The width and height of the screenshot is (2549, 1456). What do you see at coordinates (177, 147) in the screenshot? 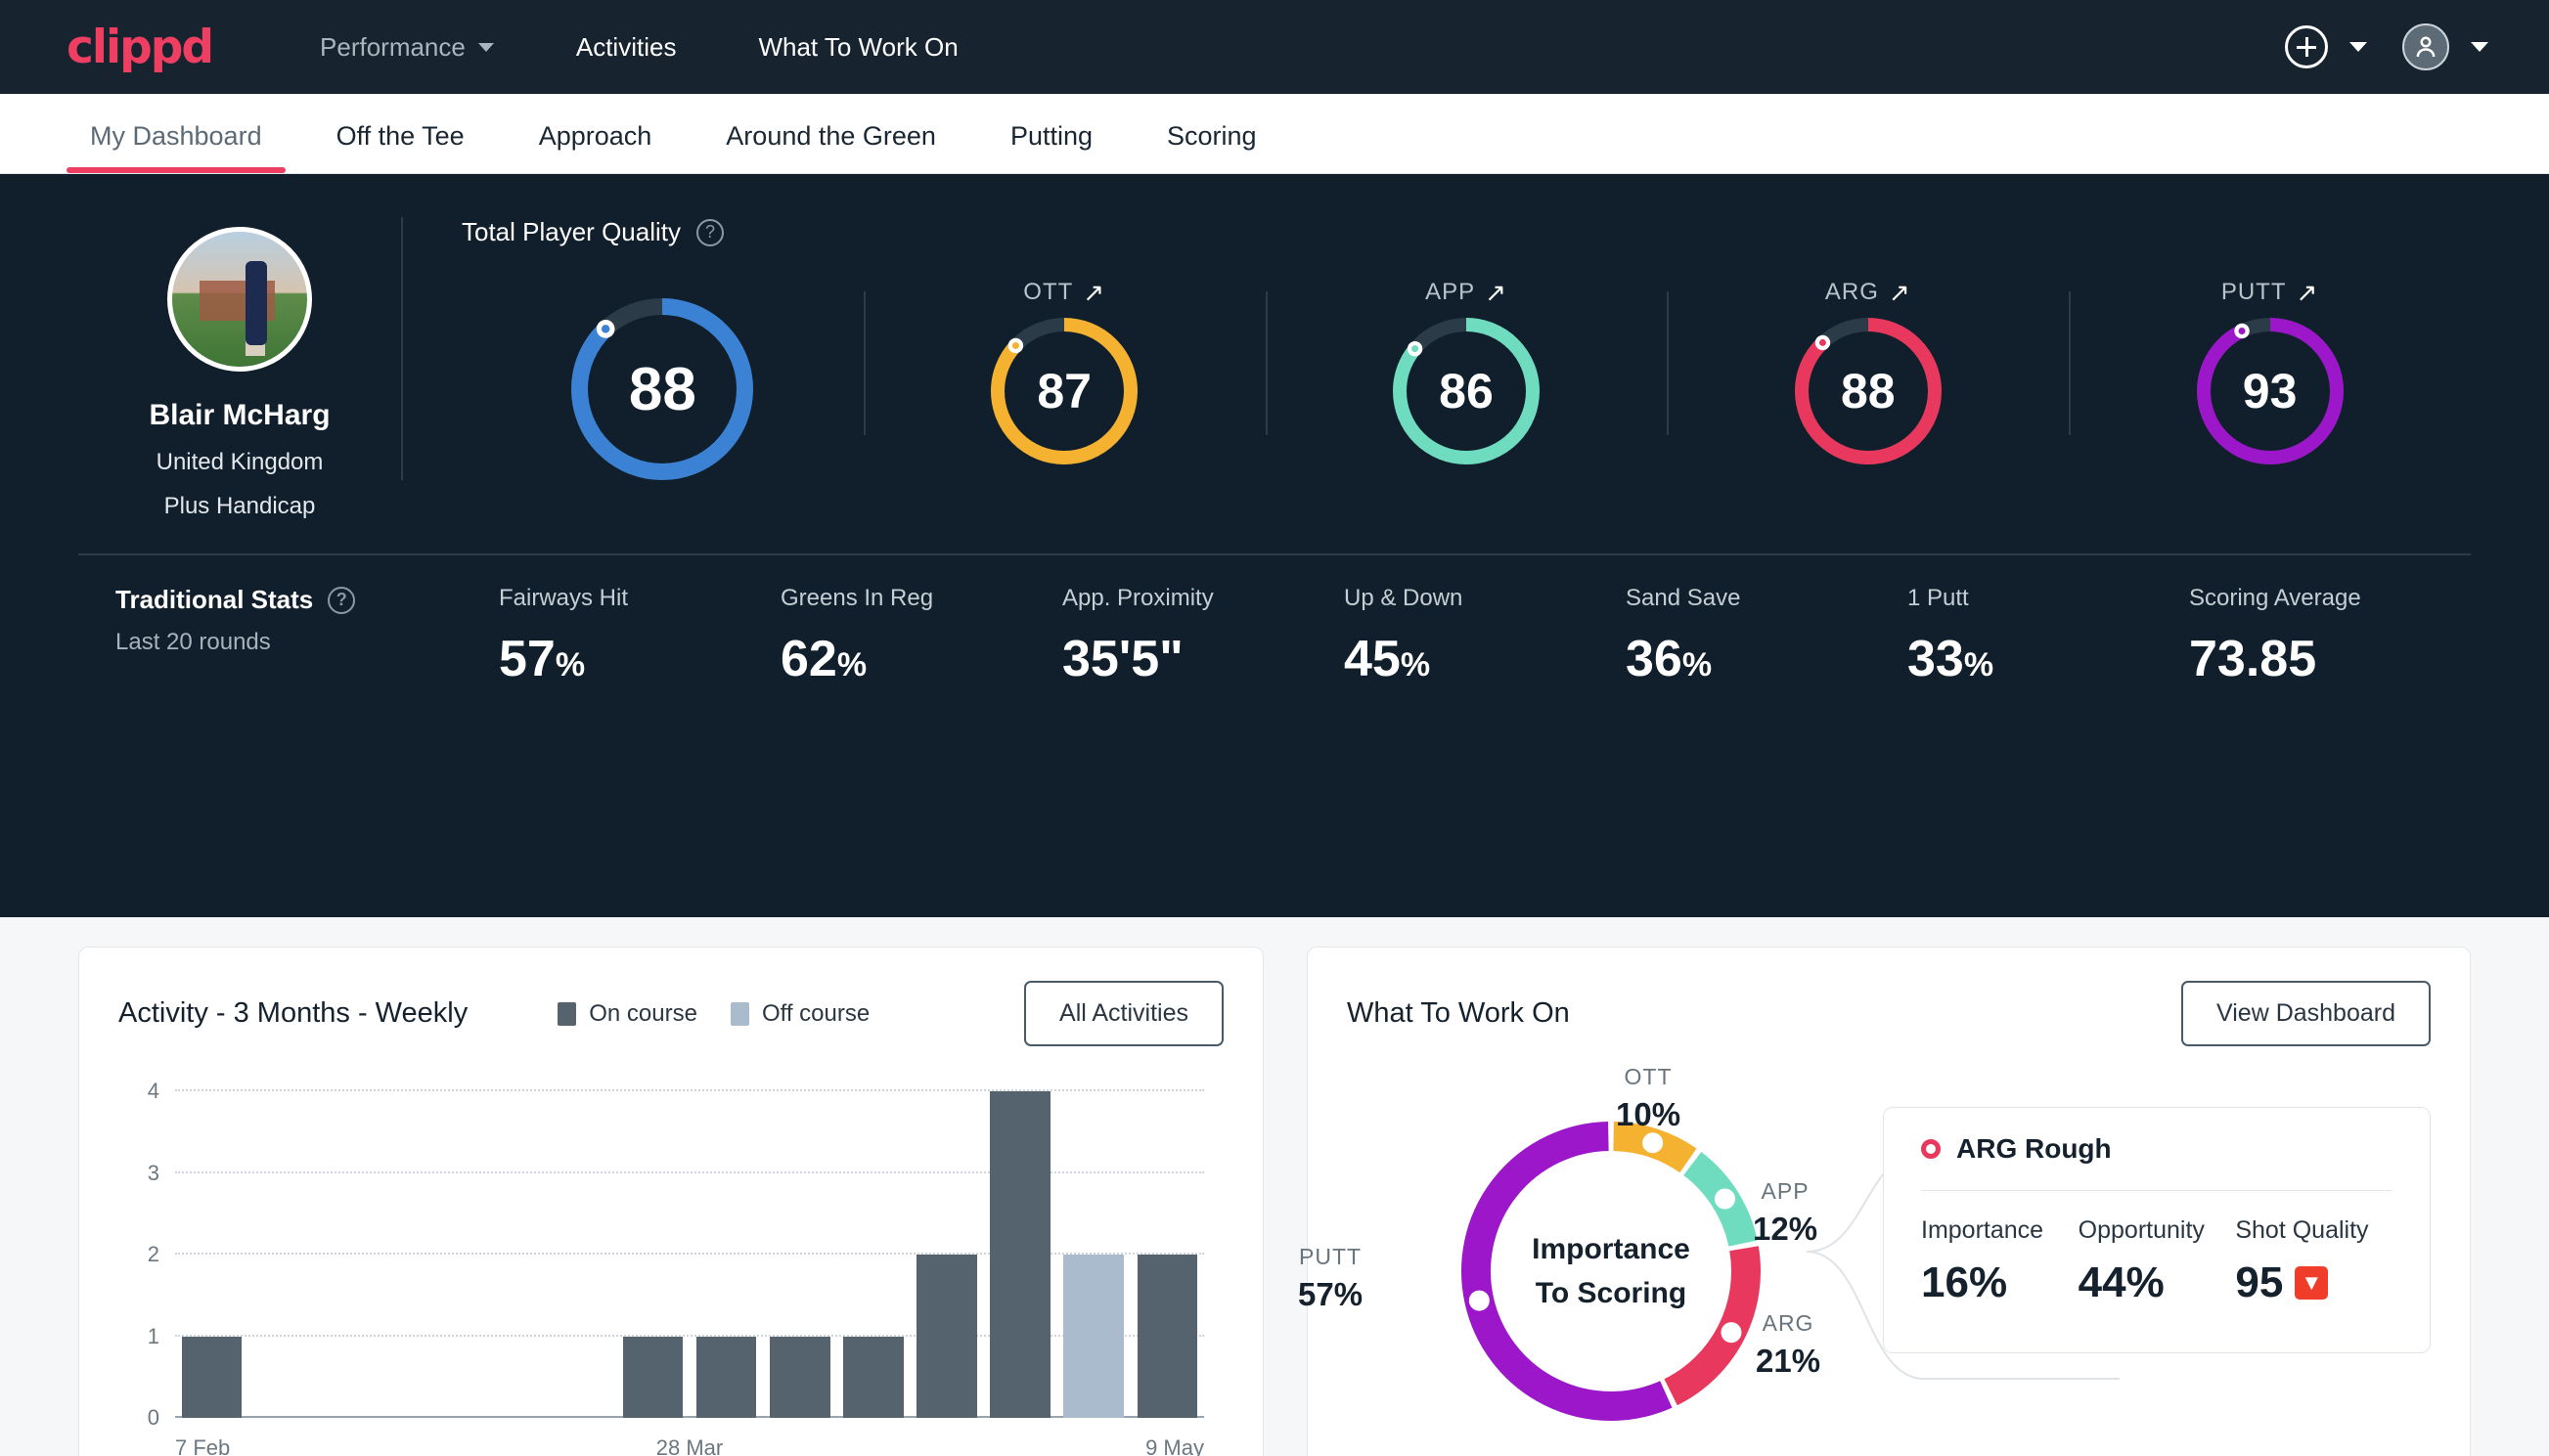
I see `tab-my-dashboard: My Dashboard` at bounding box center [177, 147].